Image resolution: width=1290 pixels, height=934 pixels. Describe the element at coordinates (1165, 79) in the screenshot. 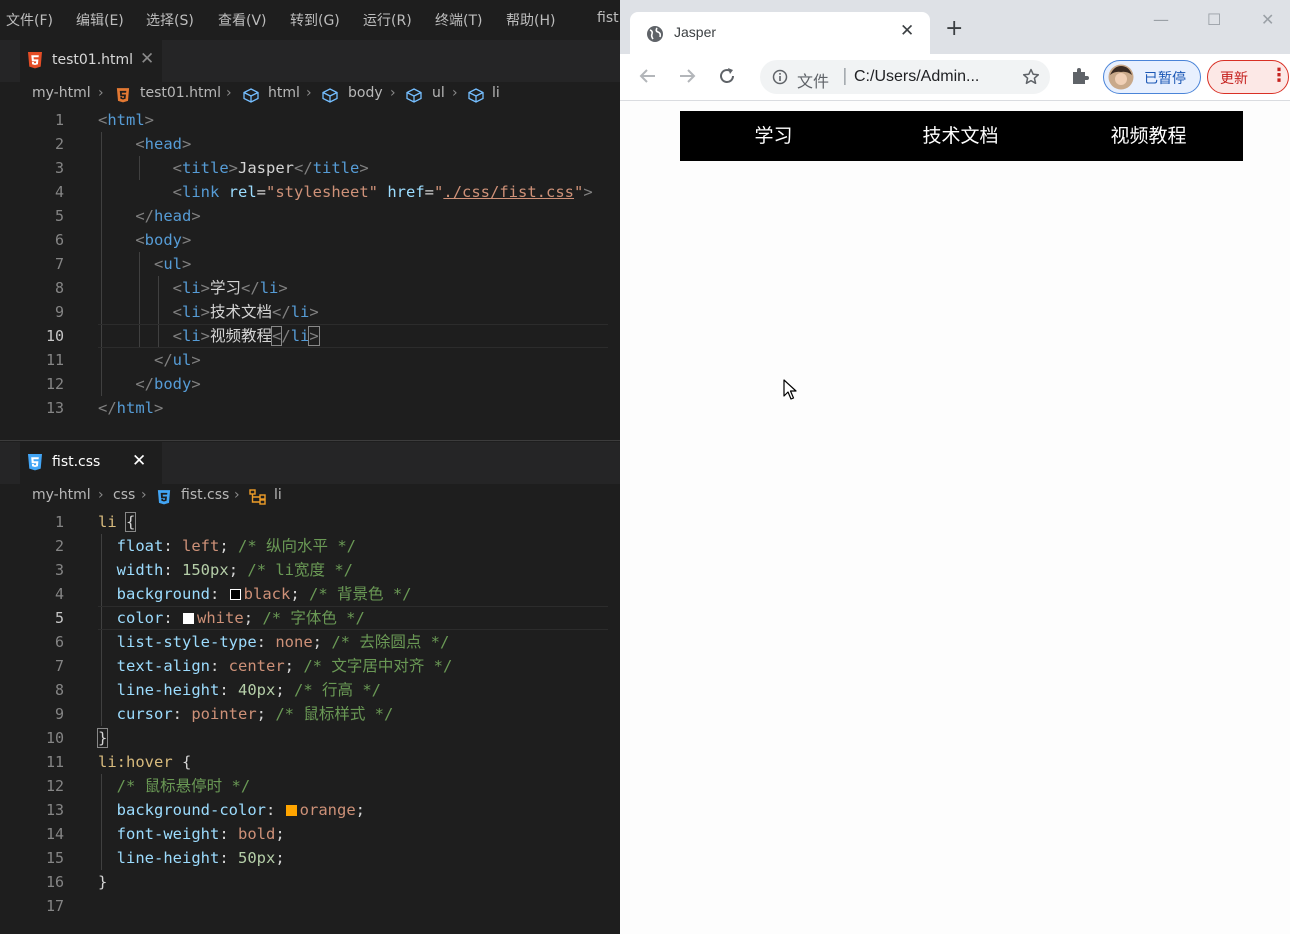

I see `profile-status: 已暂停` at that location.